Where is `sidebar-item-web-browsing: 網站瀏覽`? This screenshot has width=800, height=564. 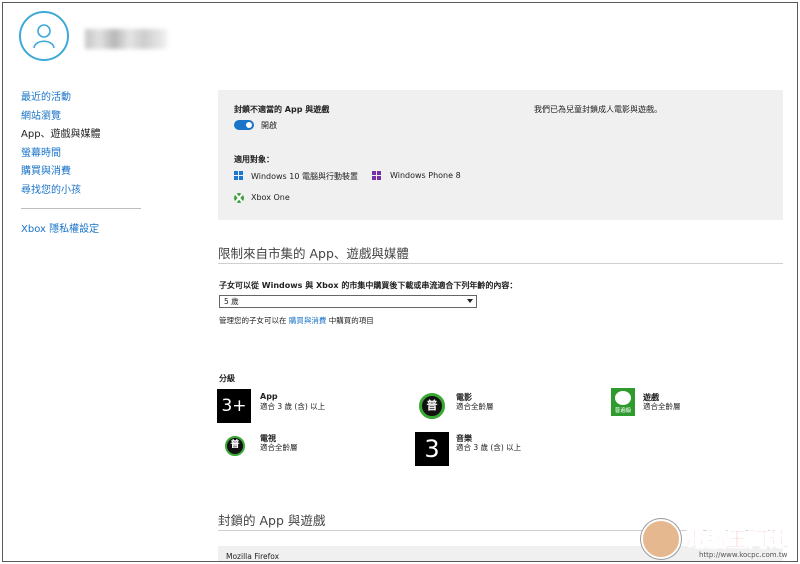
sidebar-item-web-browsing: 網站瀏覽 is located at coordinates (83, 117).